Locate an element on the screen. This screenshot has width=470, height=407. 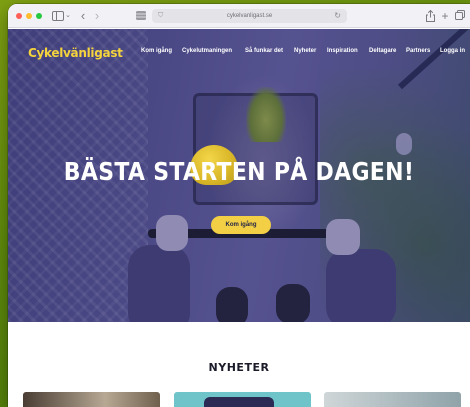
kom-igang-button: Kom igång is located at coordinates (241, 225).